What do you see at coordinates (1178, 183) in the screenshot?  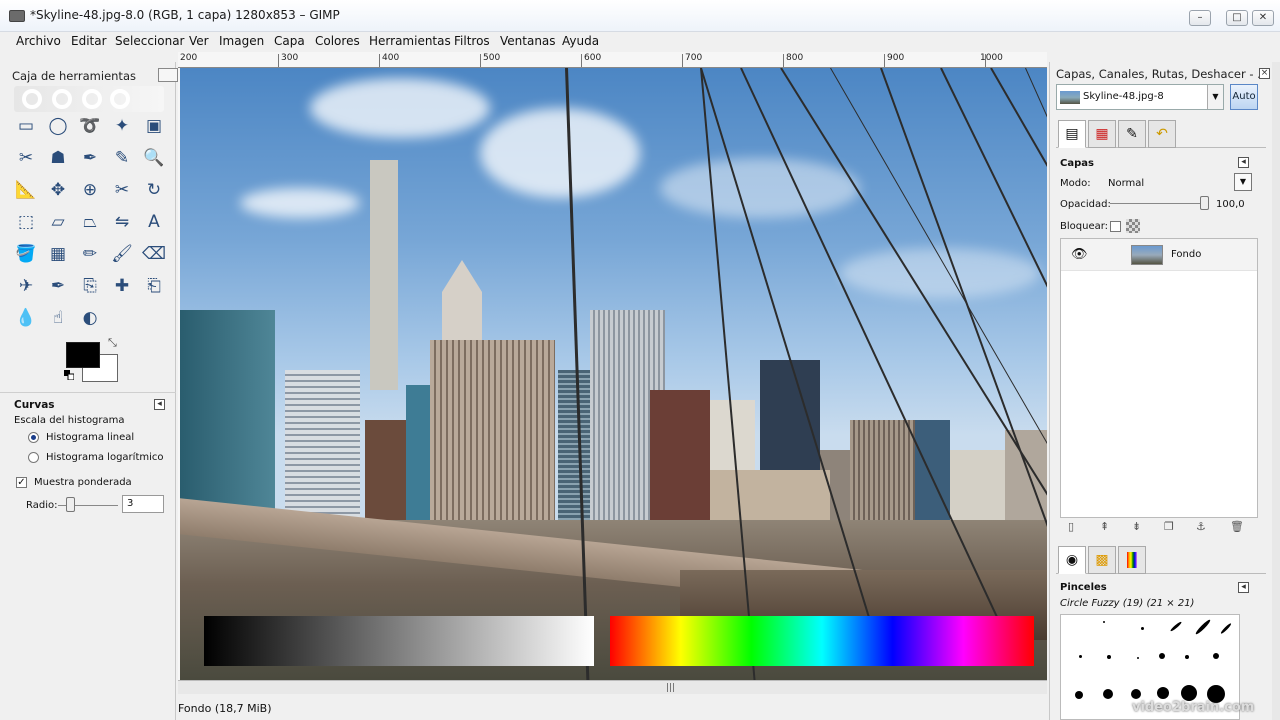 I see `mode-select: Normal ▼` at bounding box center [1178, 183].